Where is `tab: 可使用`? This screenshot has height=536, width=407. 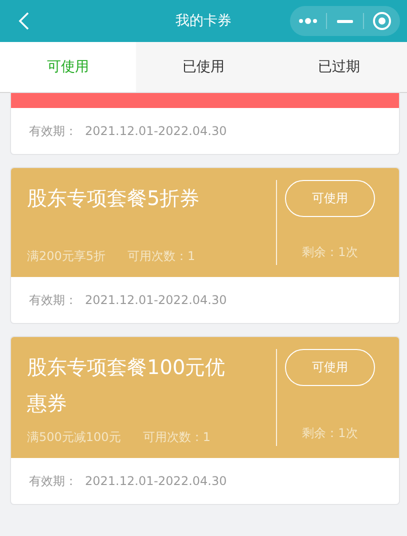
tab: 可使用 is located at coordinates (68, 67).